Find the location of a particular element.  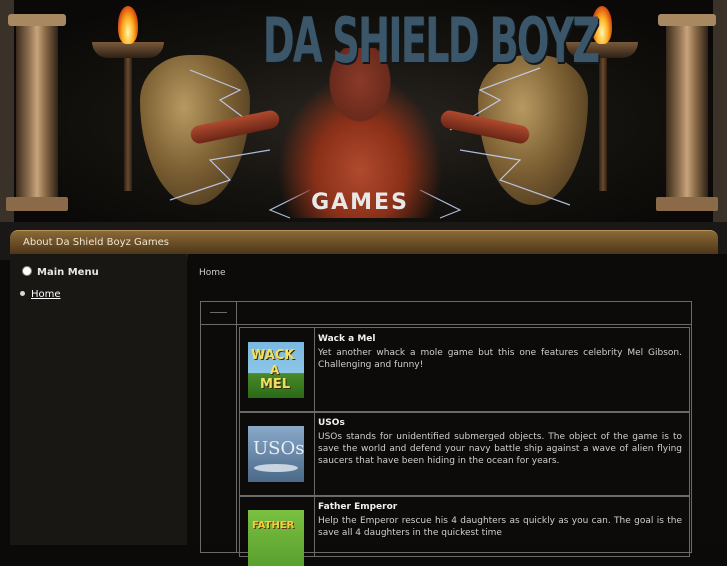

game-title: Father Emperor is located at coordinates (500, 507).